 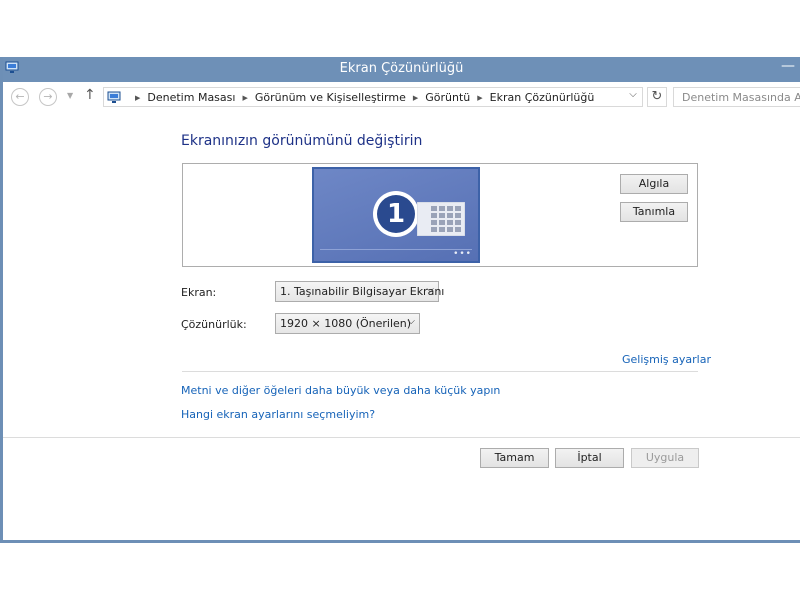 What do you see at coordinates (396, 249) in the screenshot?
I see `taskbar-line` at bounding box center [396, 249].